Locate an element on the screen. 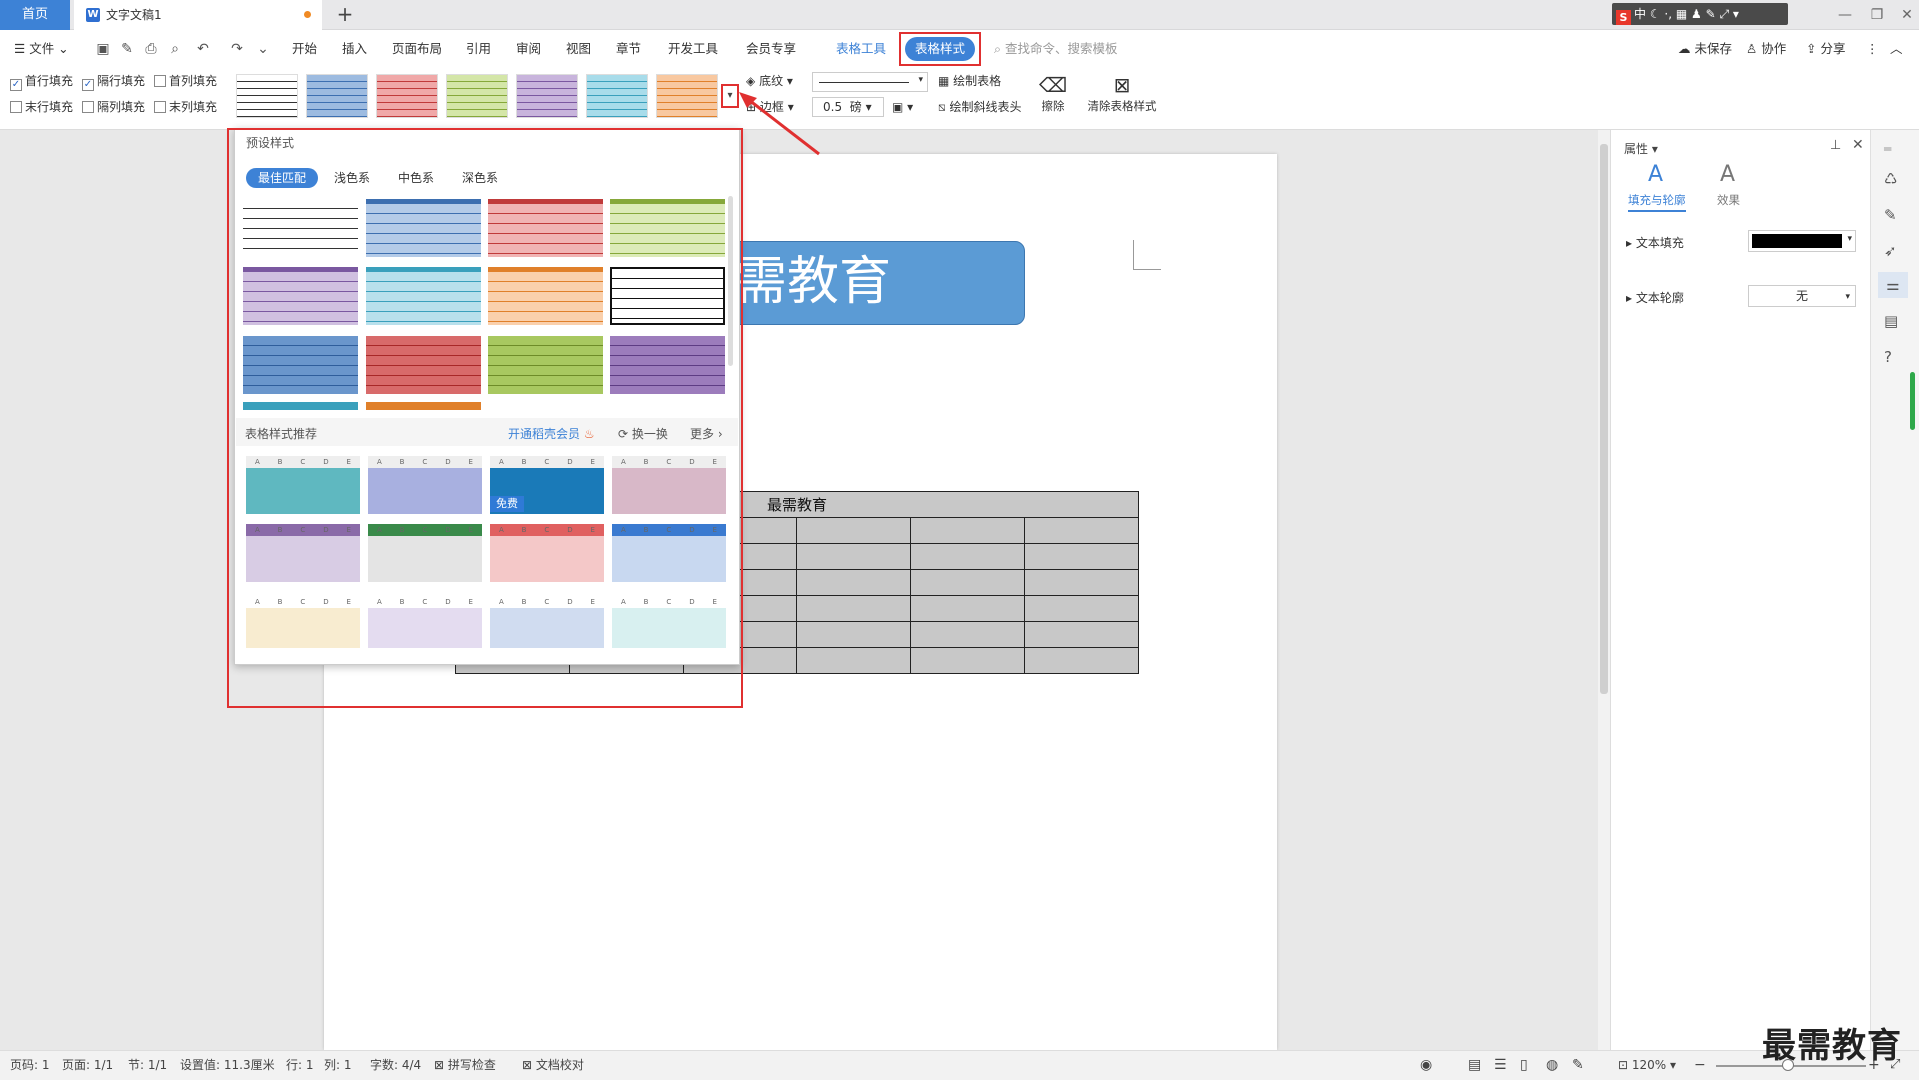  save-icon: ▣ is located at coordinates (103, 49).